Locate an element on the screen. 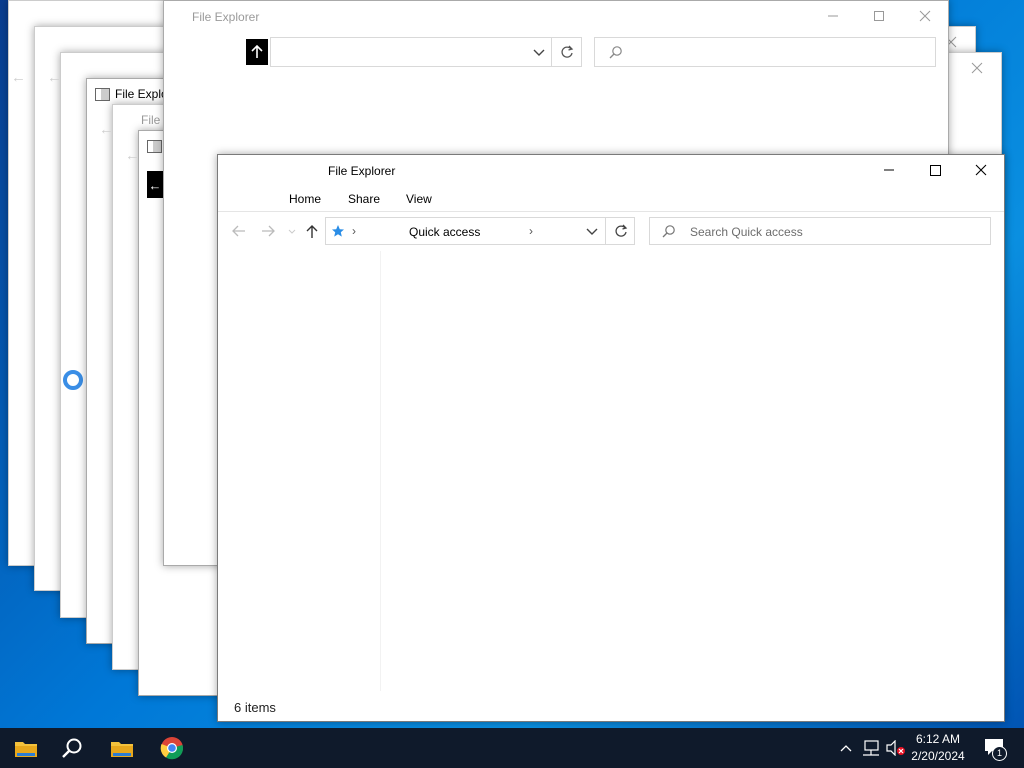  action-center-button: 1 is located at coordinates (994, 748).